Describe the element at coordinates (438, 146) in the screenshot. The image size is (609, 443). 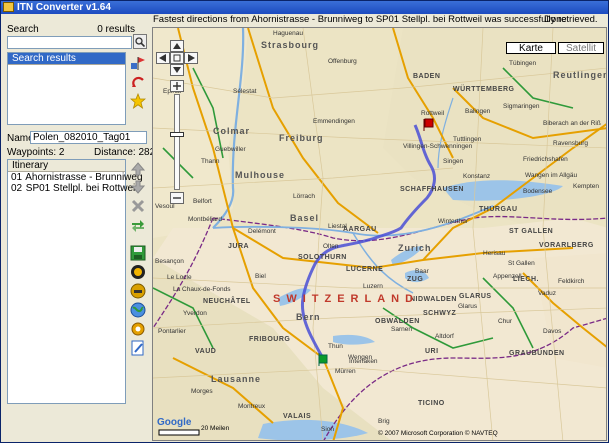
I see `map-label-schwenningen: Villingen-Schwenningen` at that location.